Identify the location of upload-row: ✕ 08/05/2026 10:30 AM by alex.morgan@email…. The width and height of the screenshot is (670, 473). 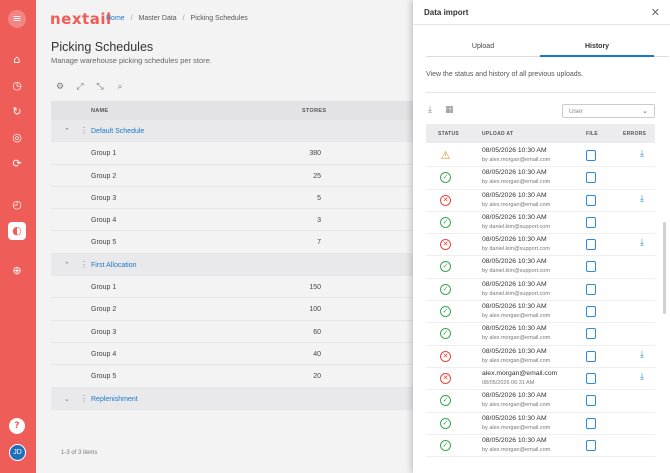
(540, 357).